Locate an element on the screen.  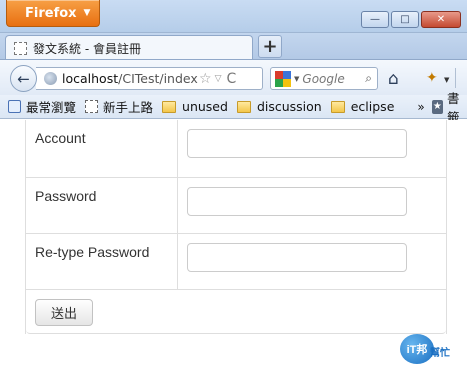
firefox-menu-button: Firefox ▼ is located at coordinates (53, 13).